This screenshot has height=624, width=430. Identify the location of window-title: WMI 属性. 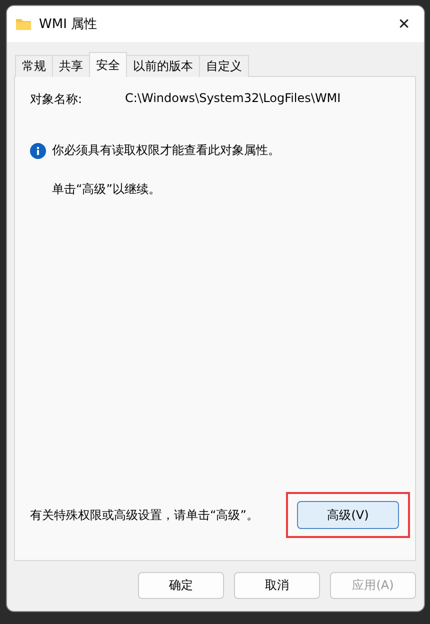
(68, 24).